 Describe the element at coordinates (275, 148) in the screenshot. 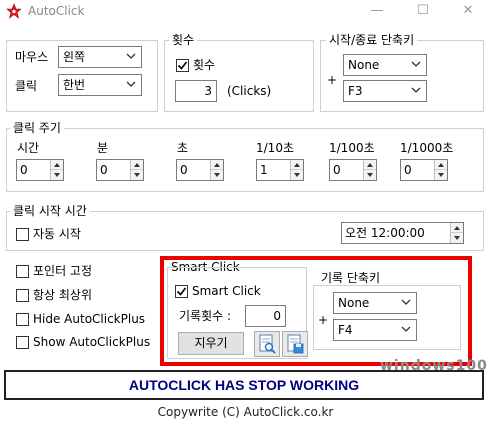

I see `tenth-second-label: 1/10초` at that location.